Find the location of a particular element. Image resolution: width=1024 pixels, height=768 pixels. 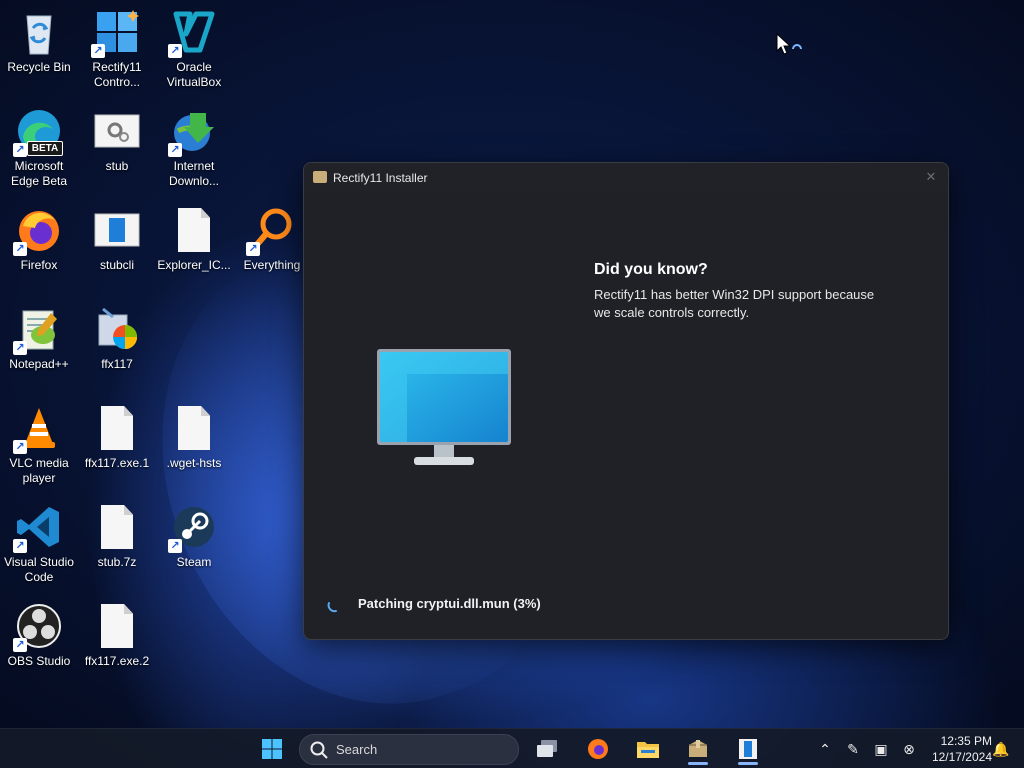

icon-label: Everything is located at coordinates (272, 265).